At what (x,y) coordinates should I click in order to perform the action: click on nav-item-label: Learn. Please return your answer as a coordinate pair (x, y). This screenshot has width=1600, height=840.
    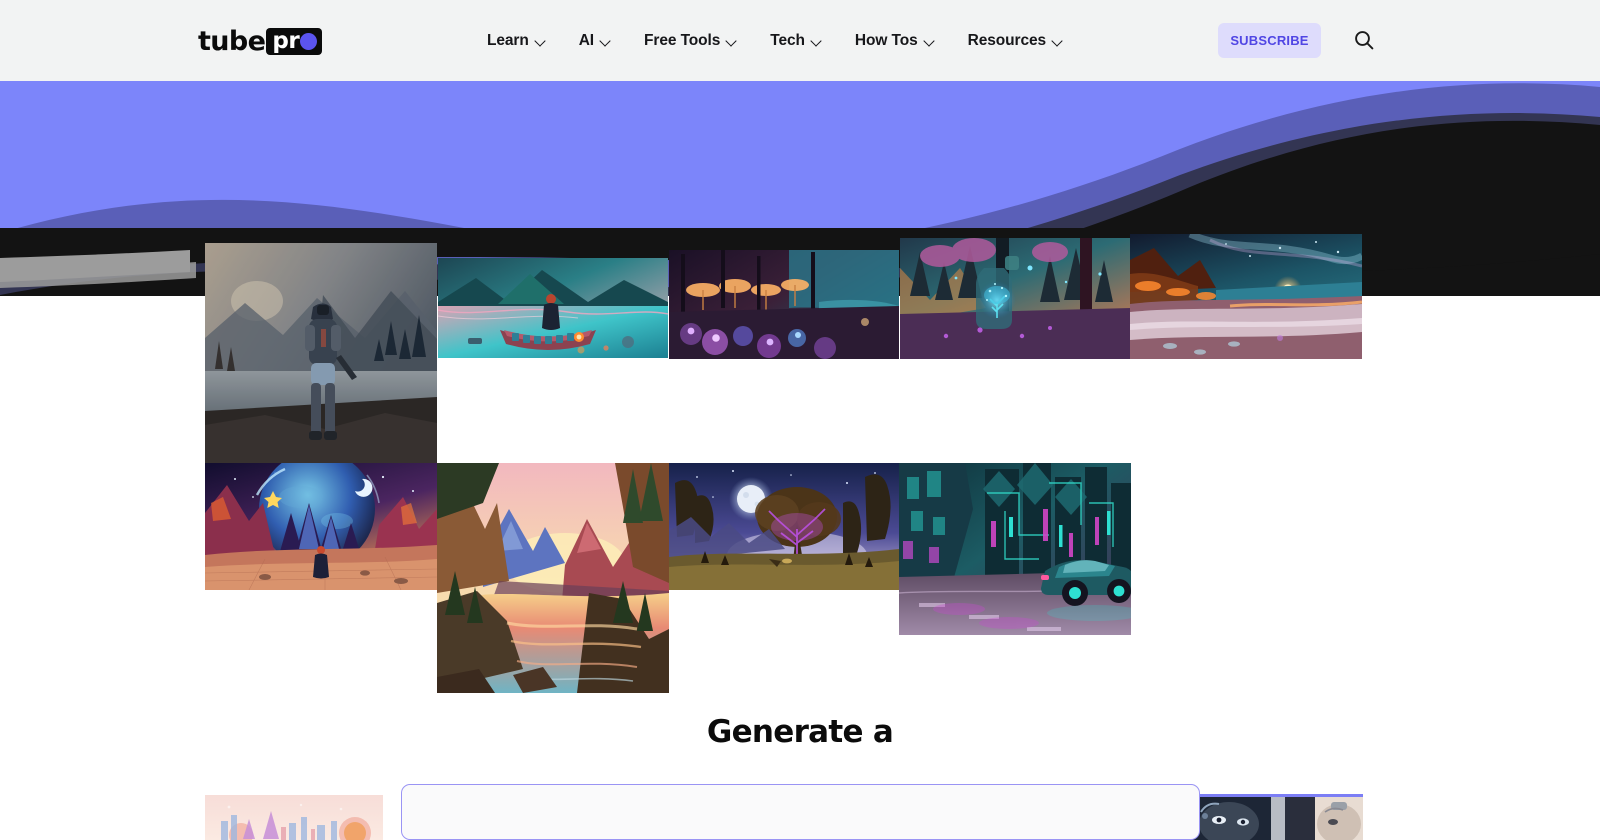
    Looking at the image, I should click on (508, 40).